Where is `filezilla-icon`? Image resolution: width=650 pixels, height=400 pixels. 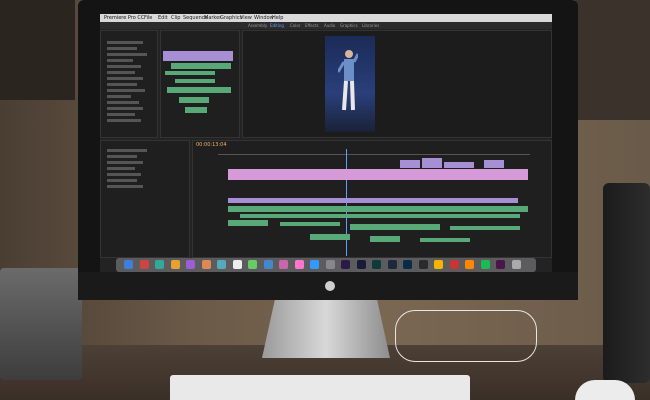
filezilla-icon is located at coordinates (454, 264).